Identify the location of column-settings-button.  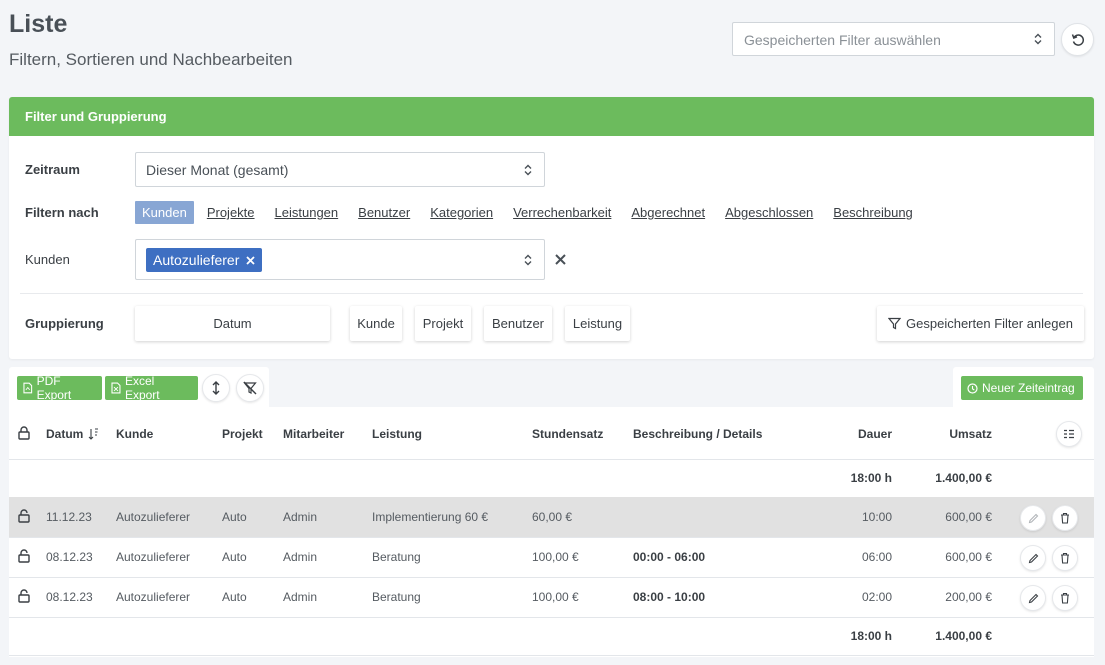
(1069, 434).